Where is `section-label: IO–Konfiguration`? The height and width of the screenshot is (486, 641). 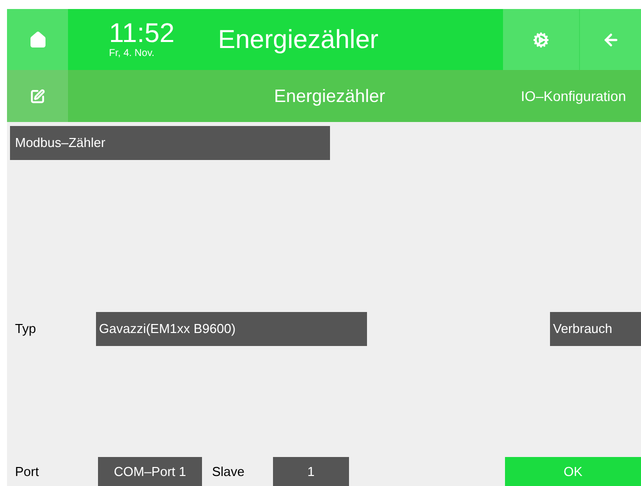 section-label: IO–Konfiguration is located at coordinates (573, 96).